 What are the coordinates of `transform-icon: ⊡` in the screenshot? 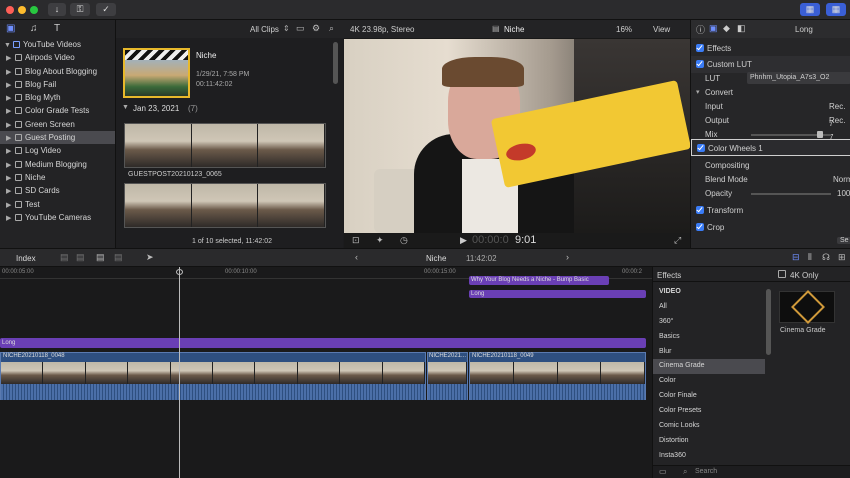 It's located at (356, 240).